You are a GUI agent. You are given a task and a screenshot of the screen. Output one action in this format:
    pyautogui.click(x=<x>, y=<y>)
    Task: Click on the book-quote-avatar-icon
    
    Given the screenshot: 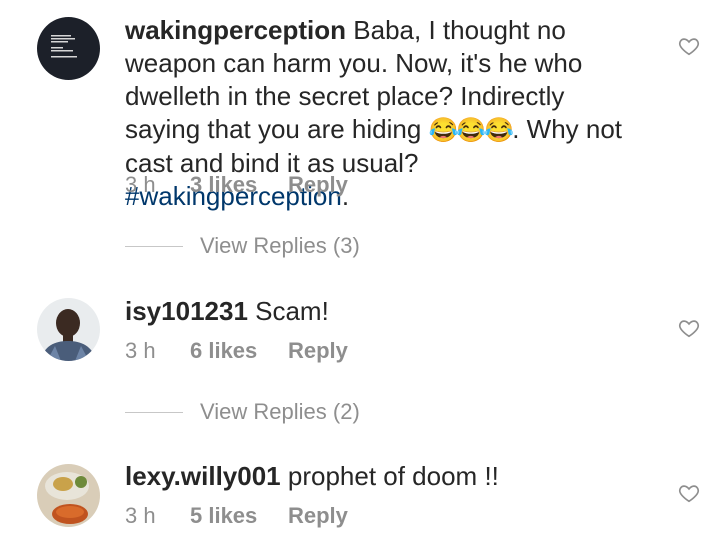 What is the action you would take?
    pyautogui.click(x=68, y=48)
    